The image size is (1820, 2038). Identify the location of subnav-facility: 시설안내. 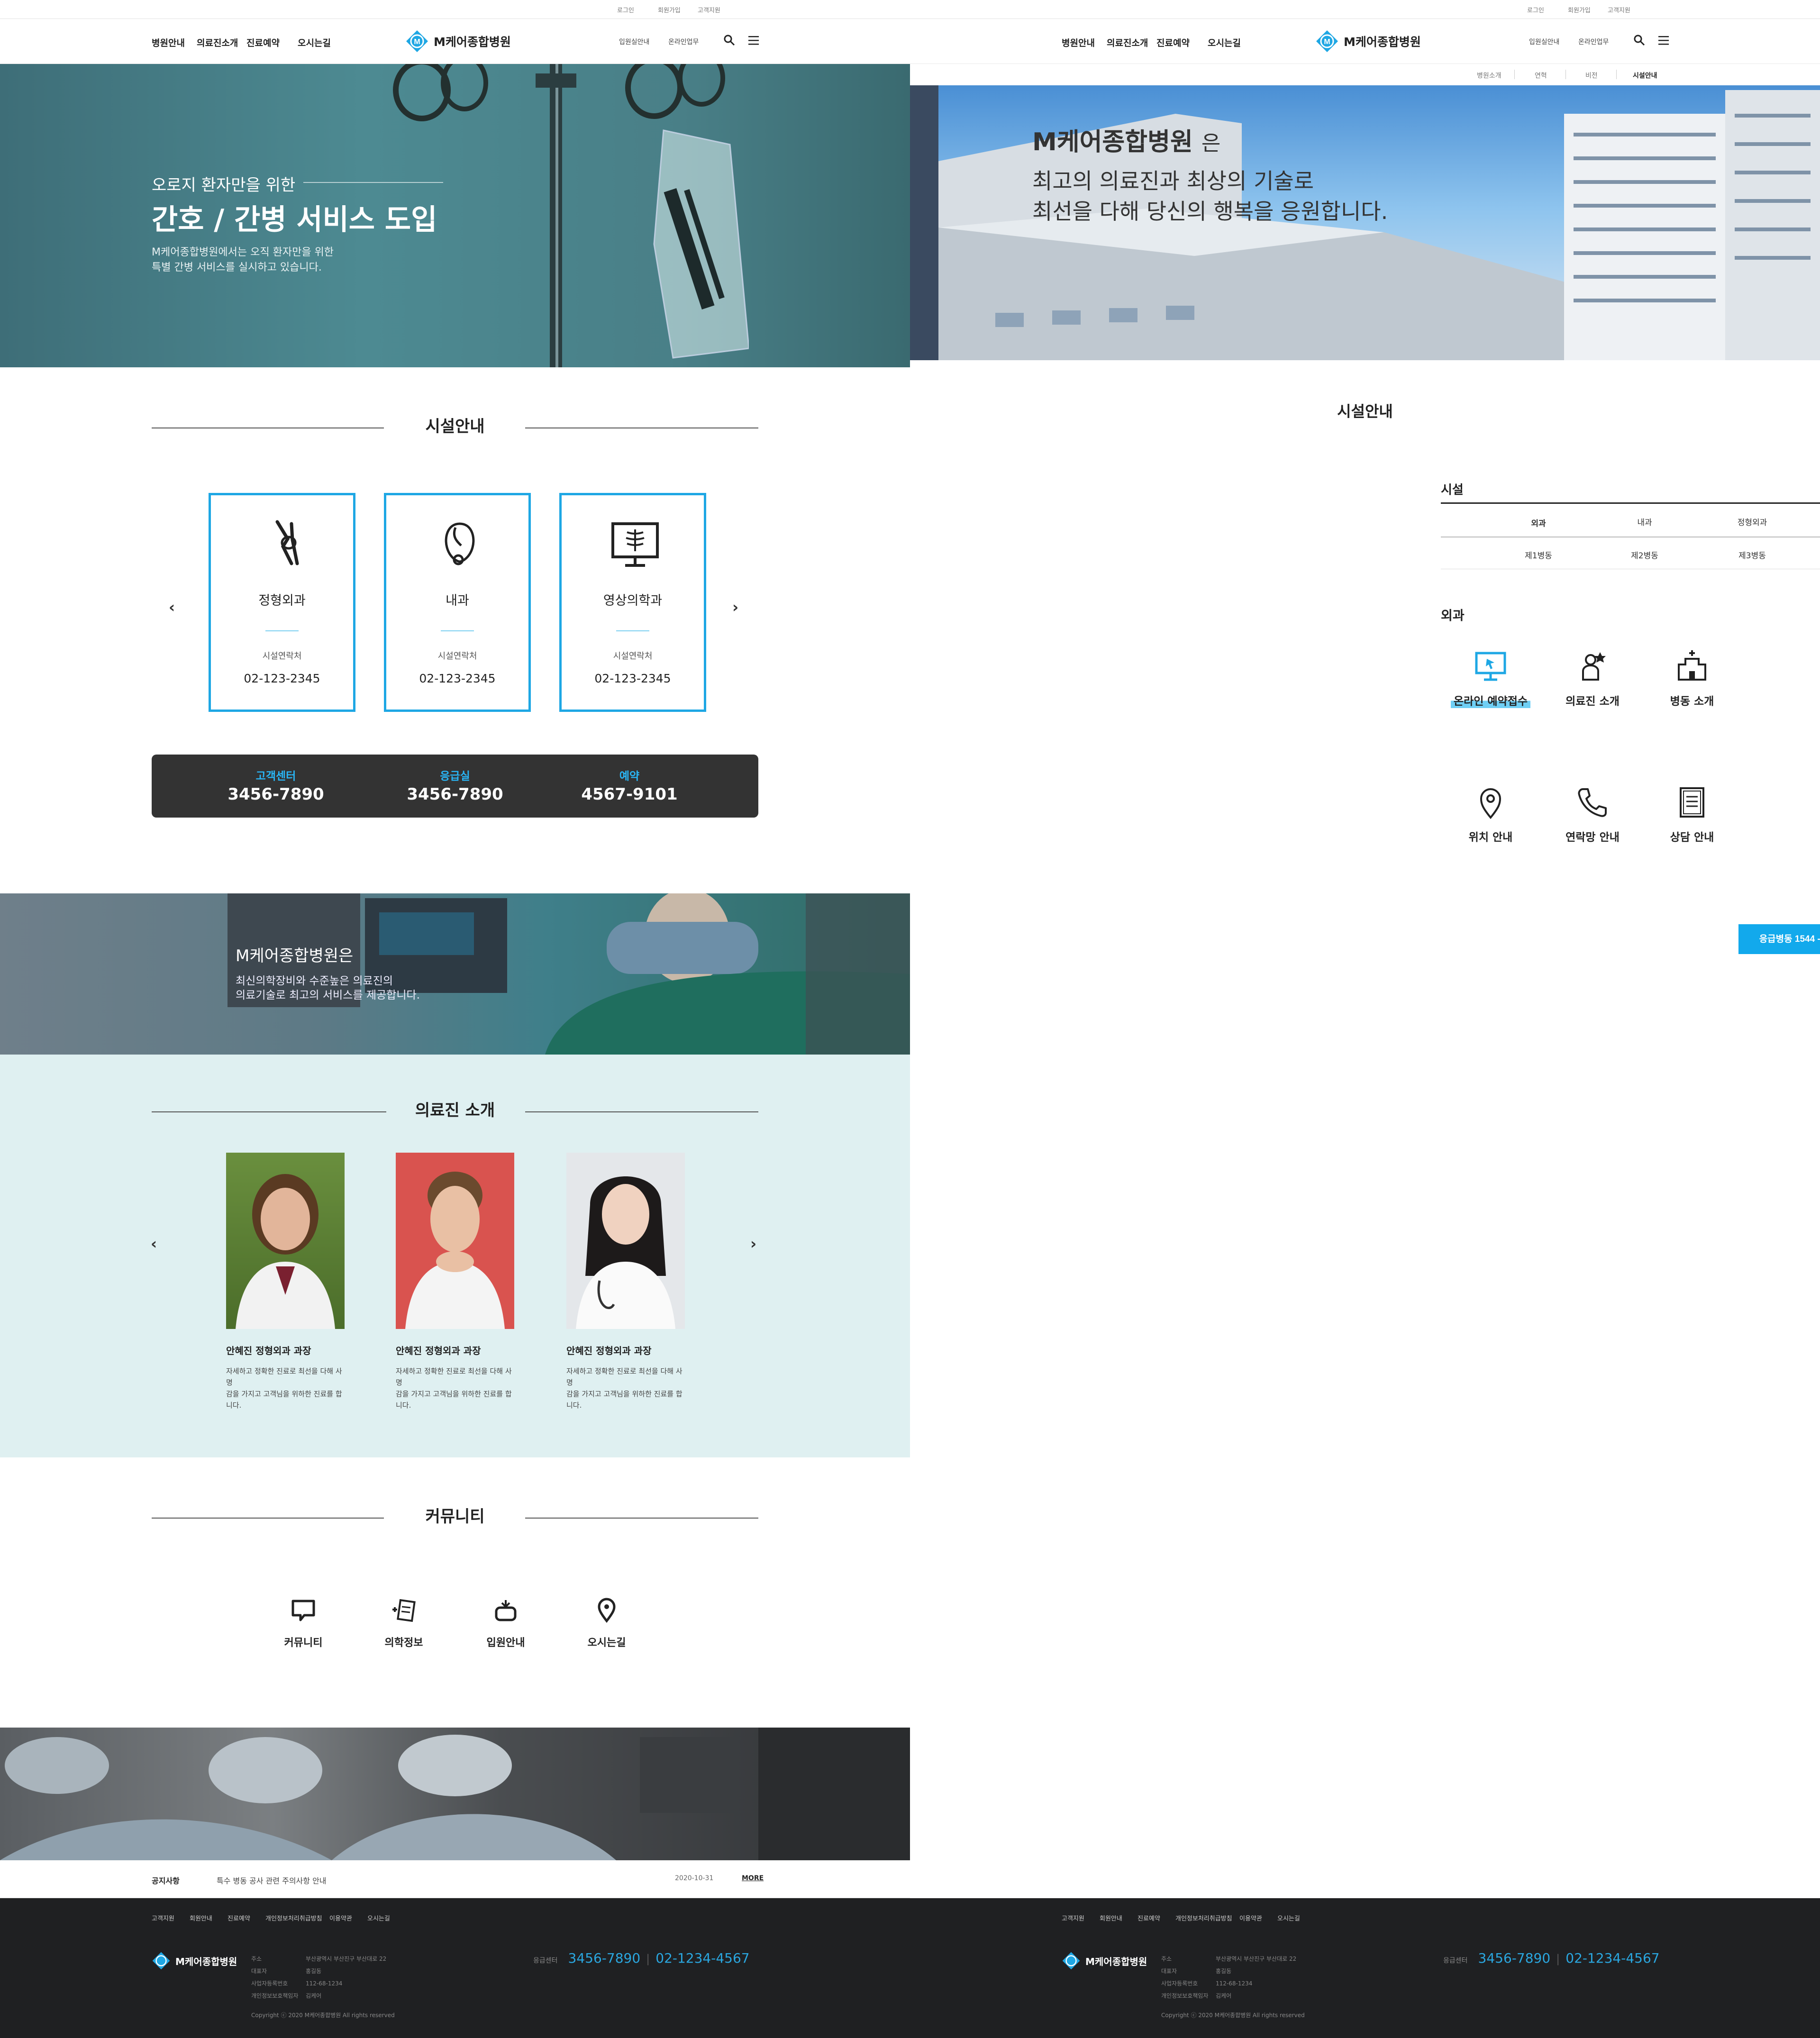
(1645, 75).